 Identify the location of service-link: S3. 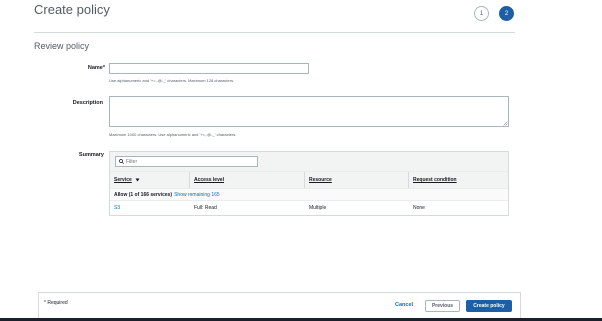
(150, 208).